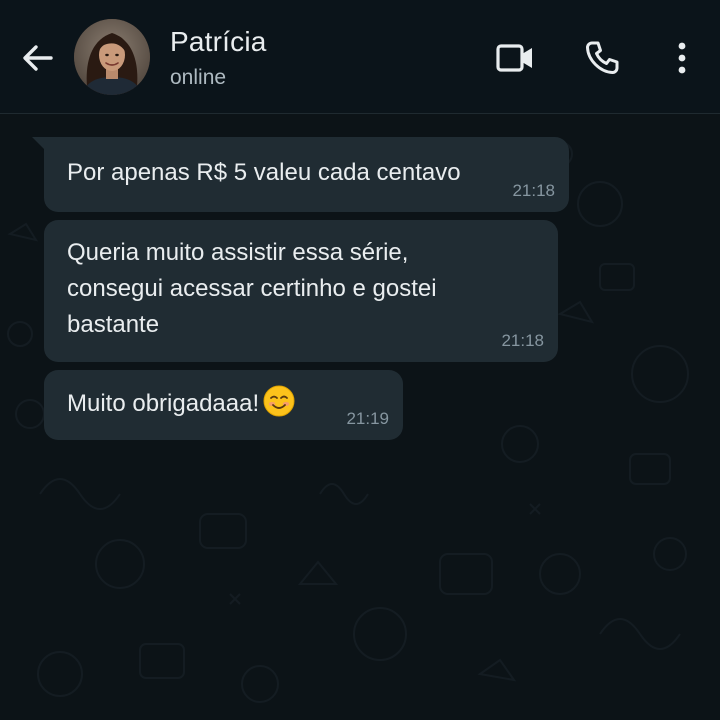 The width and height of the screenshot is (720, 720). What do you see at coordinates (39, 144) in the screenshot?
I see `bubble-tail` at bounding box center [39, 144].